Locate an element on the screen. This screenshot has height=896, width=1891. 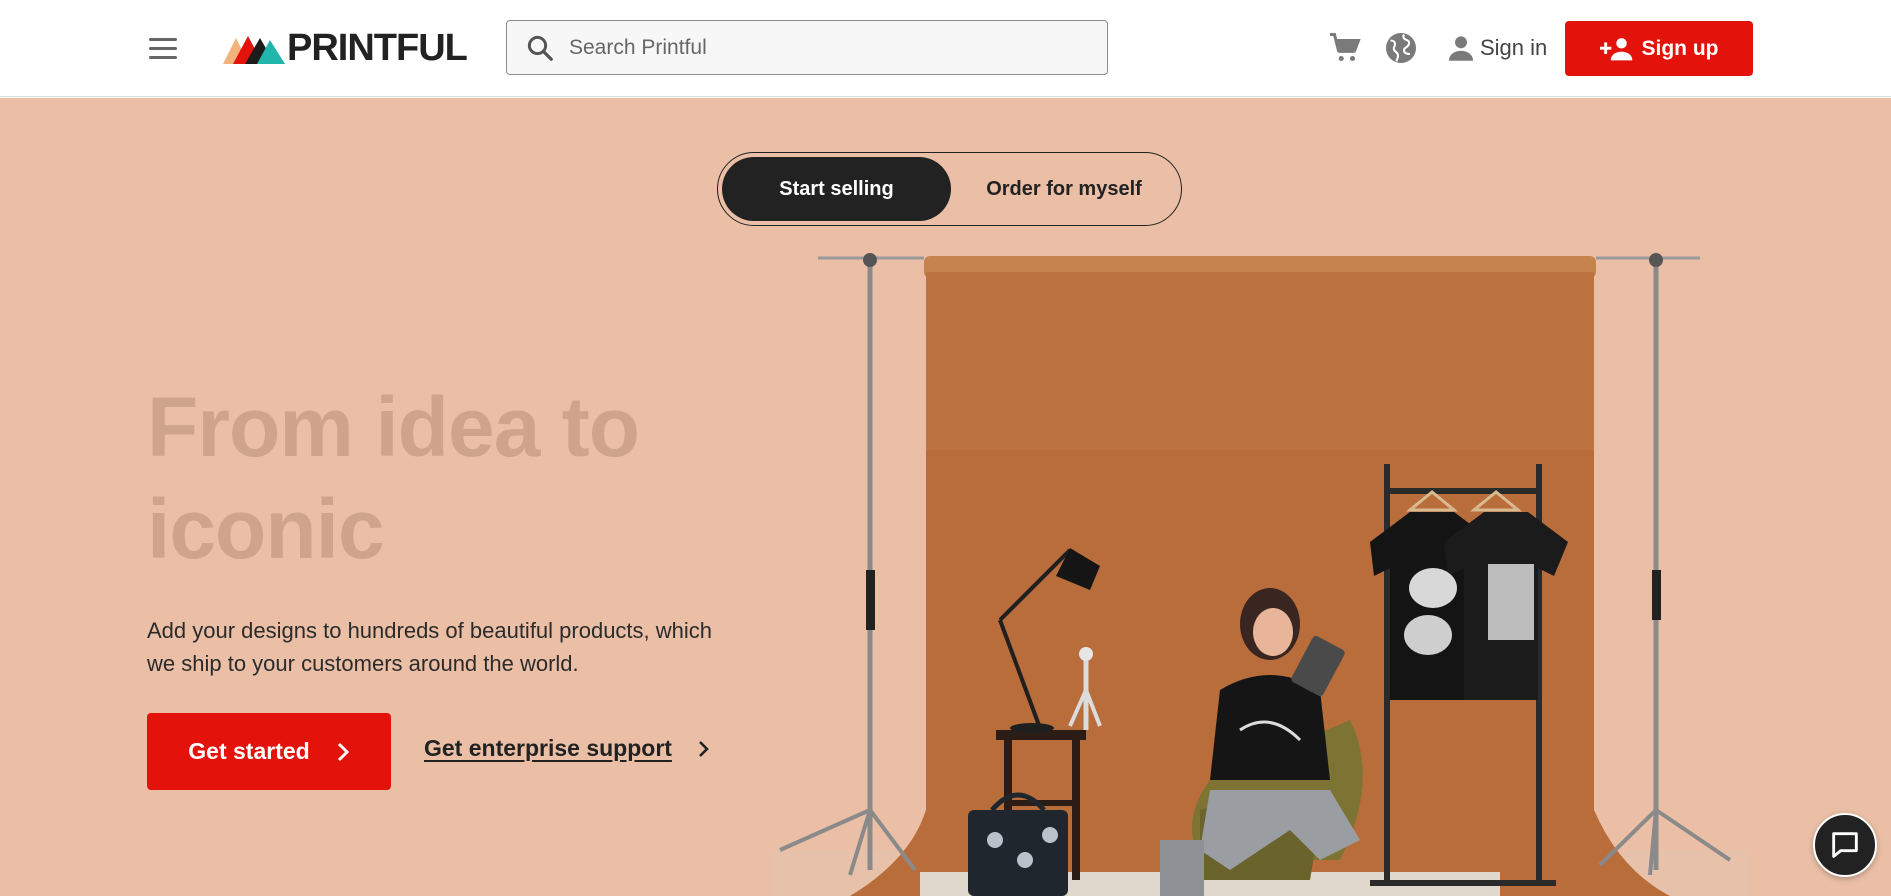
search-bar is located at coordinates (807, 47).